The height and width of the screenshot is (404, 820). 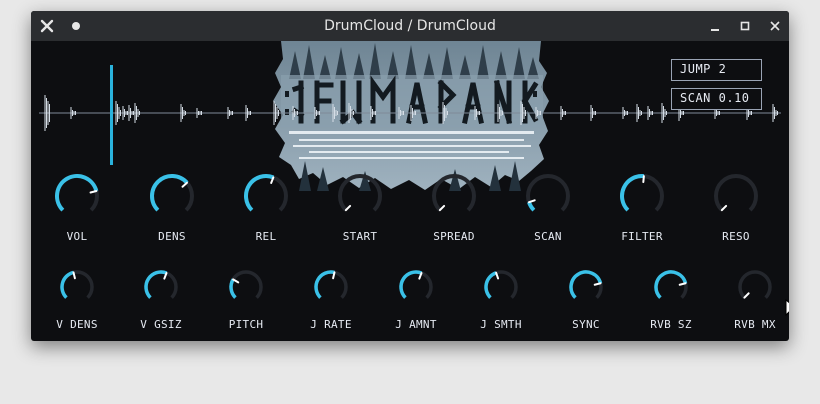 What do you see at coordinates (172, 236) in the screenshot?
I see `dens-label: DENS` at bounding box center [172, 236].